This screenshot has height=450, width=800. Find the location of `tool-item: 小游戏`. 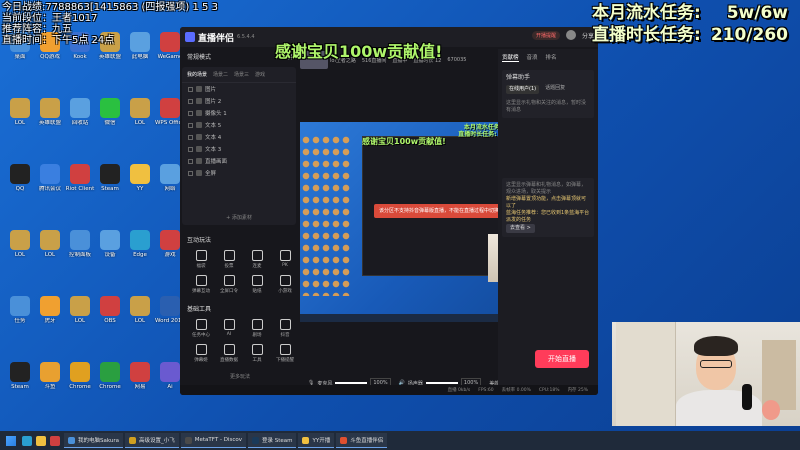

tool-item: 小游戏 is located at coordinates (285, 284).